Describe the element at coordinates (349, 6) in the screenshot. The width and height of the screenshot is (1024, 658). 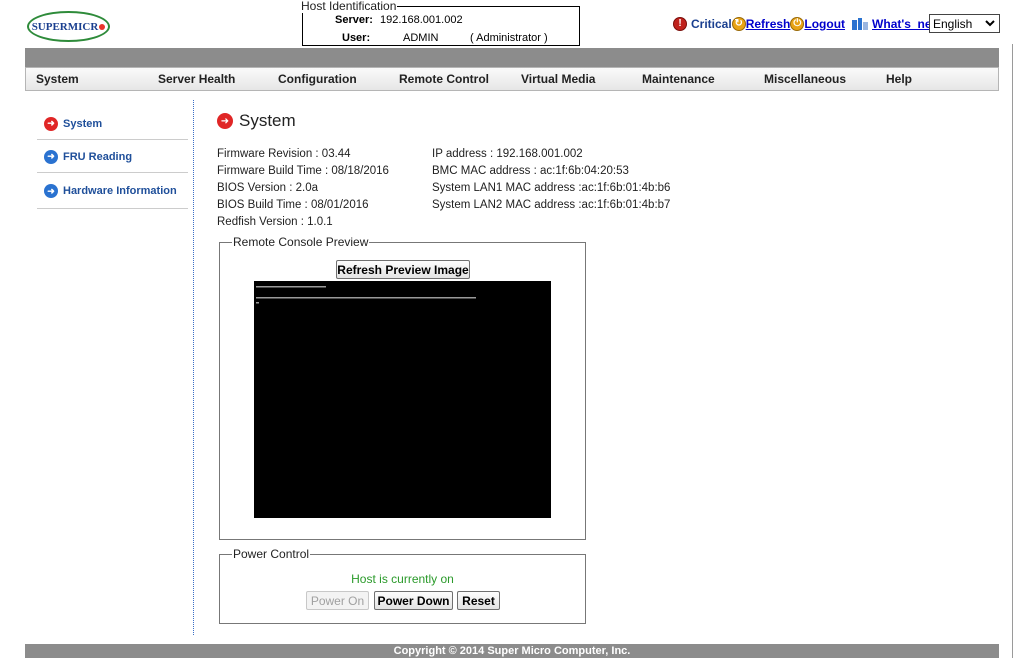
I see `host-identification-legend: Host Identification` at that location.